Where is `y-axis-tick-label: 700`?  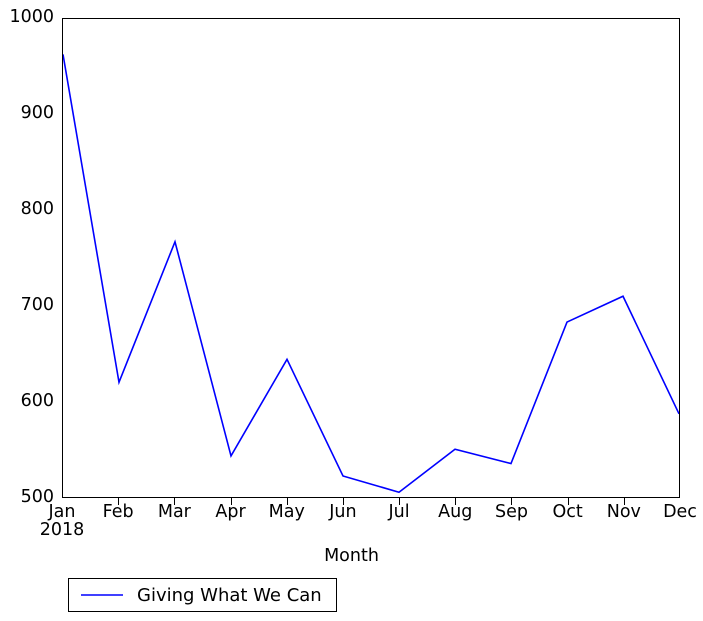 y-axis-tick-label: 700 is located at coordinates (37, 305).